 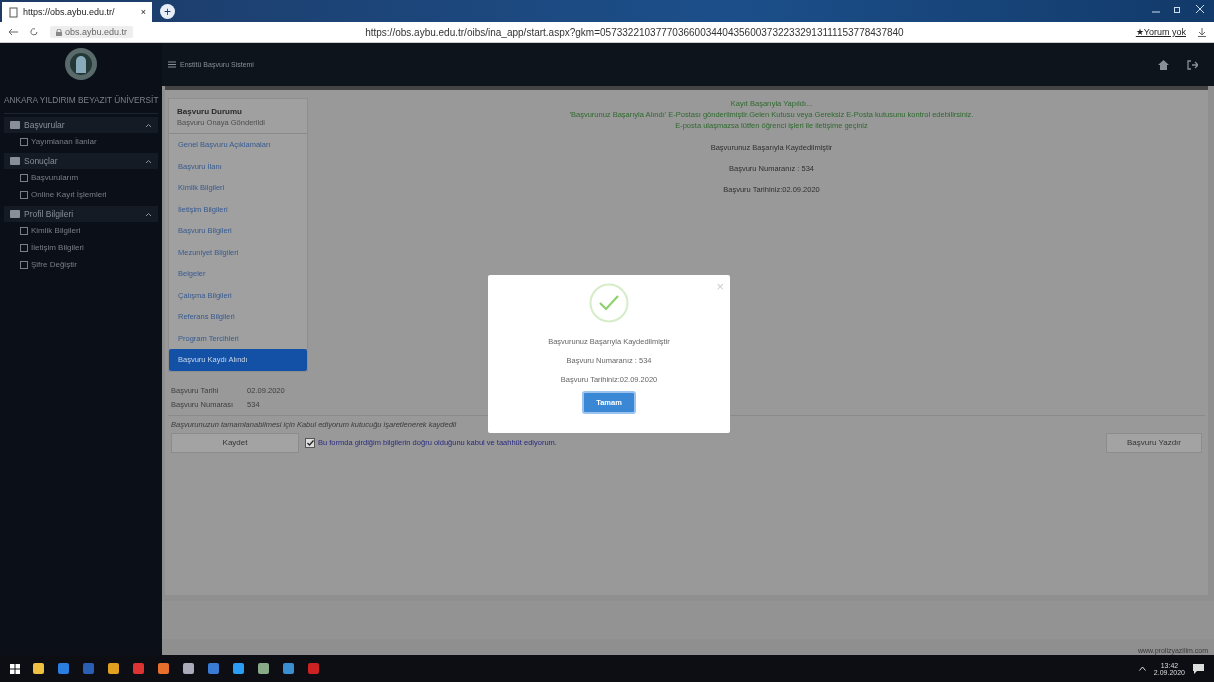 I want to click on menu-item: Yayımlanan İlanlar, so click(x=81, y=141).